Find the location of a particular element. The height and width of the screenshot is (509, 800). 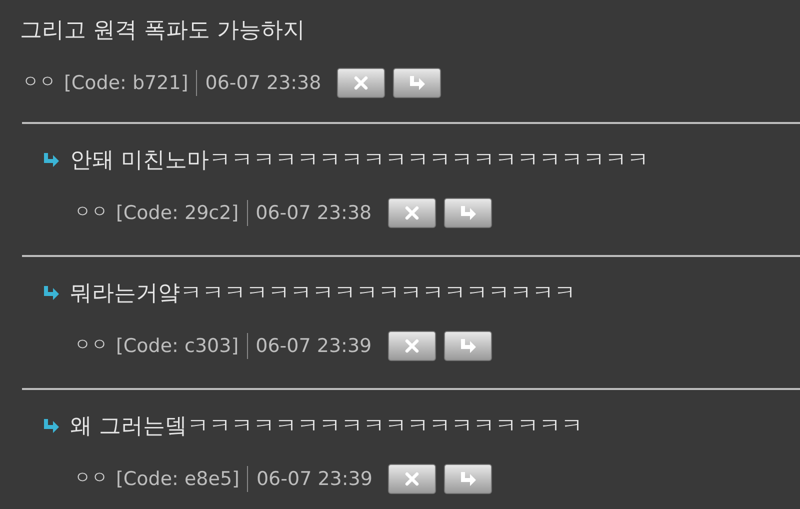

comment-text: 뭐라는거얔ㅋㅋㅋㅋㅋㅋㅋㅋㅋㅋㅋㅋㅋㅋㅋㅋㅋㅋ is located at coordinates (323, 294).